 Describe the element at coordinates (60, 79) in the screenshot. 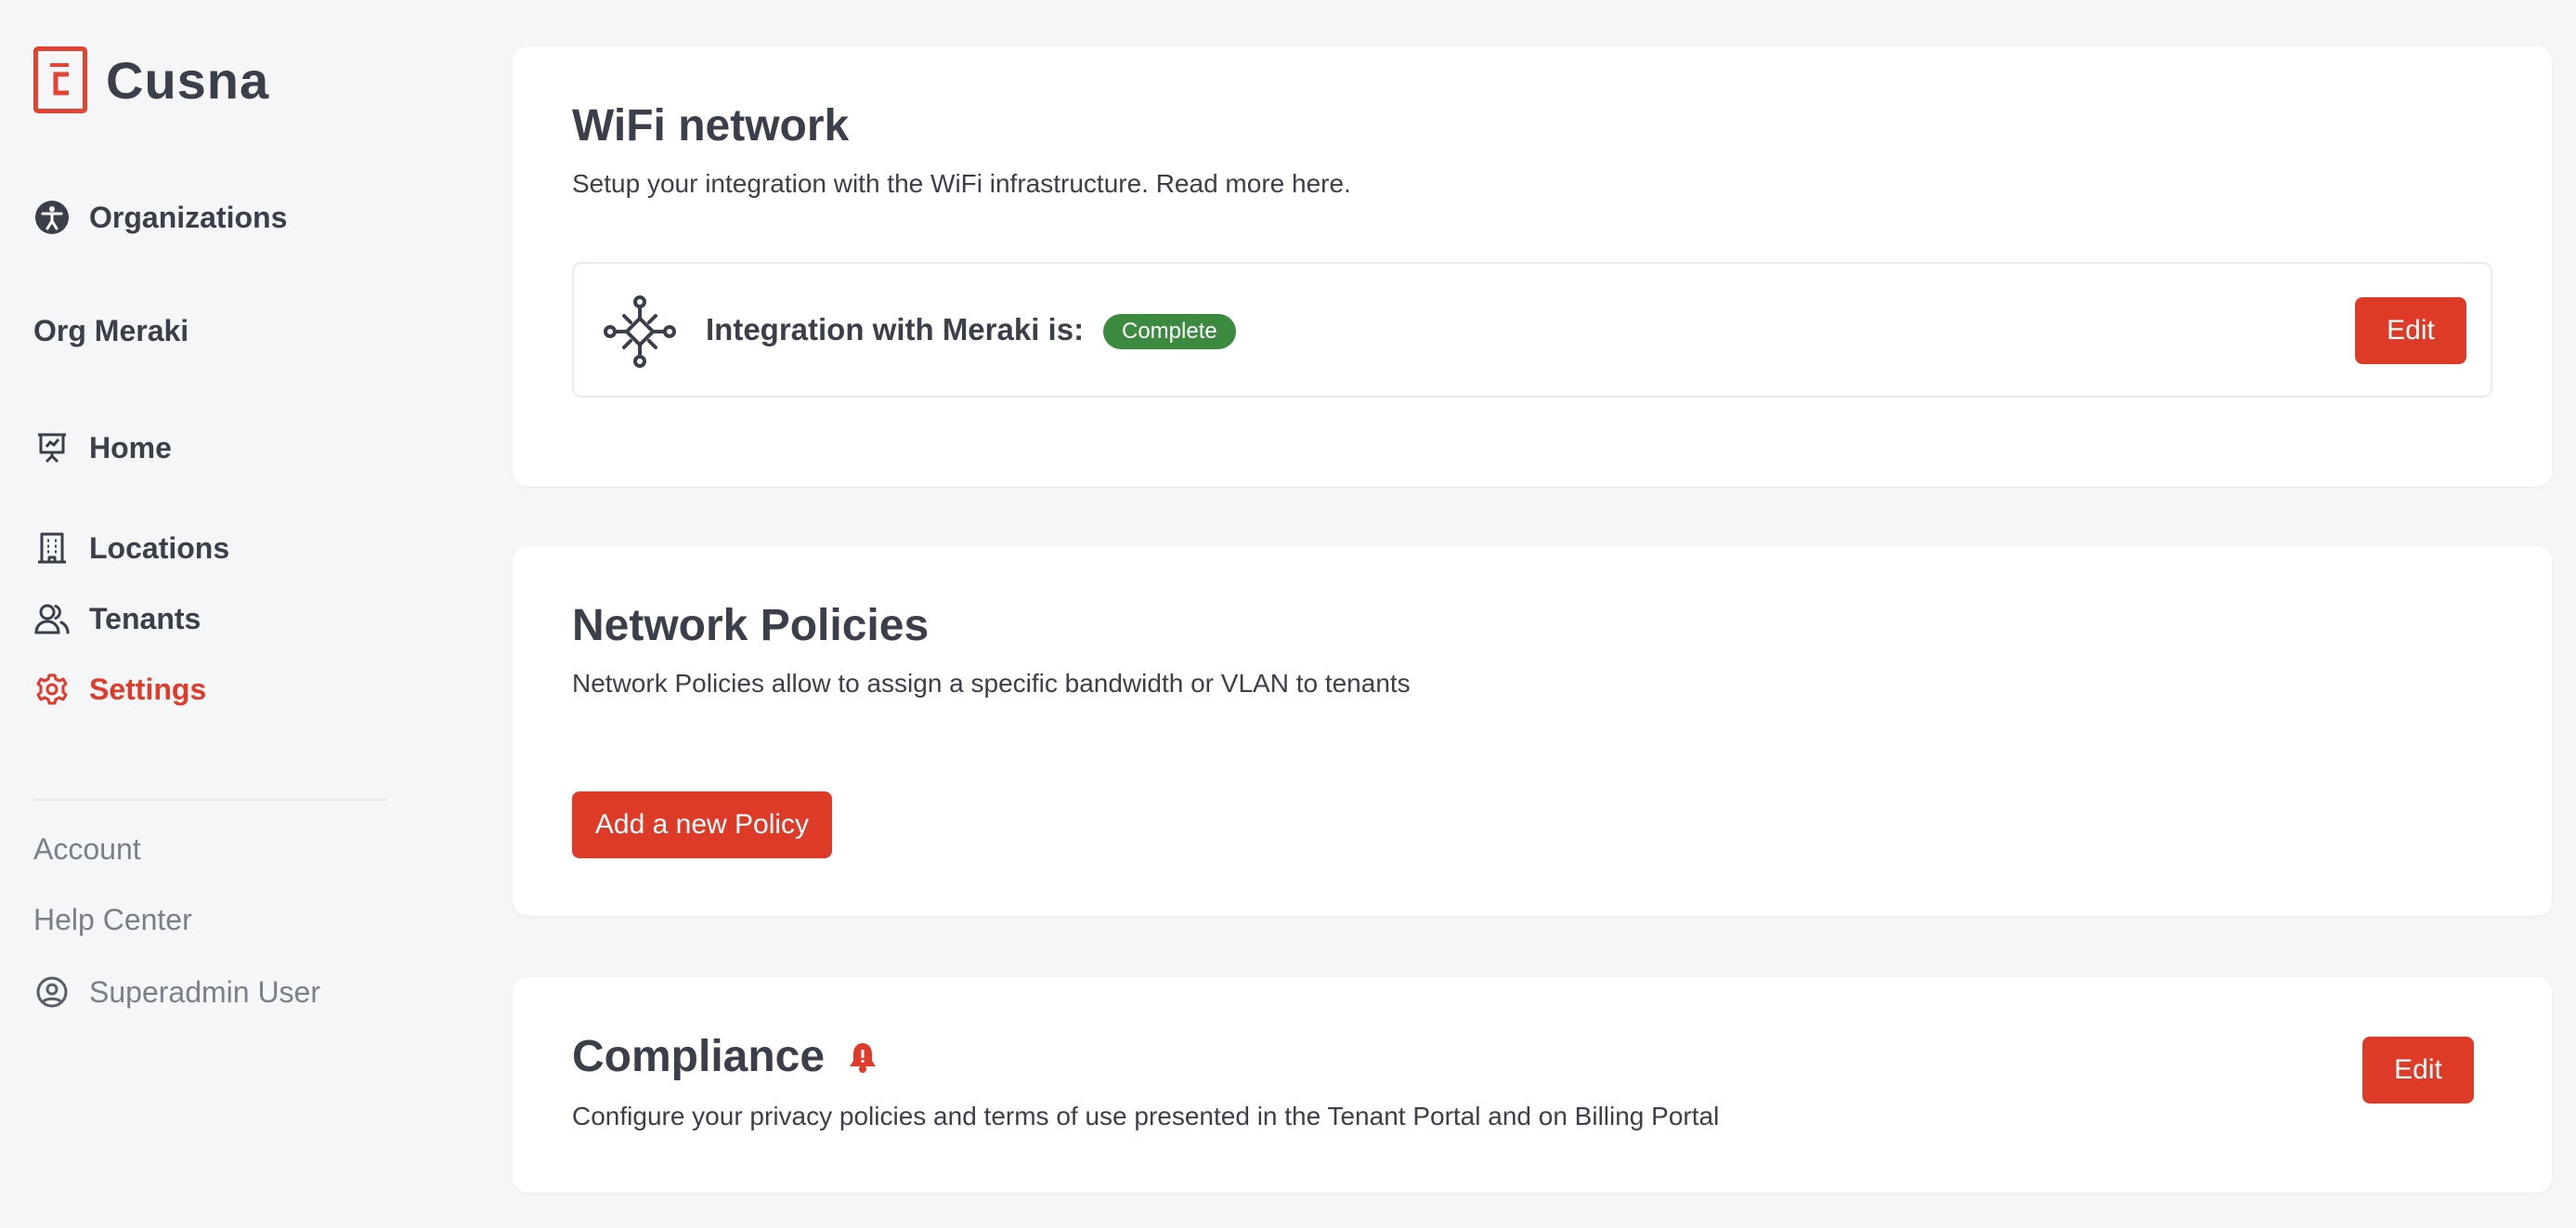

I see `logo-icon` at that location.